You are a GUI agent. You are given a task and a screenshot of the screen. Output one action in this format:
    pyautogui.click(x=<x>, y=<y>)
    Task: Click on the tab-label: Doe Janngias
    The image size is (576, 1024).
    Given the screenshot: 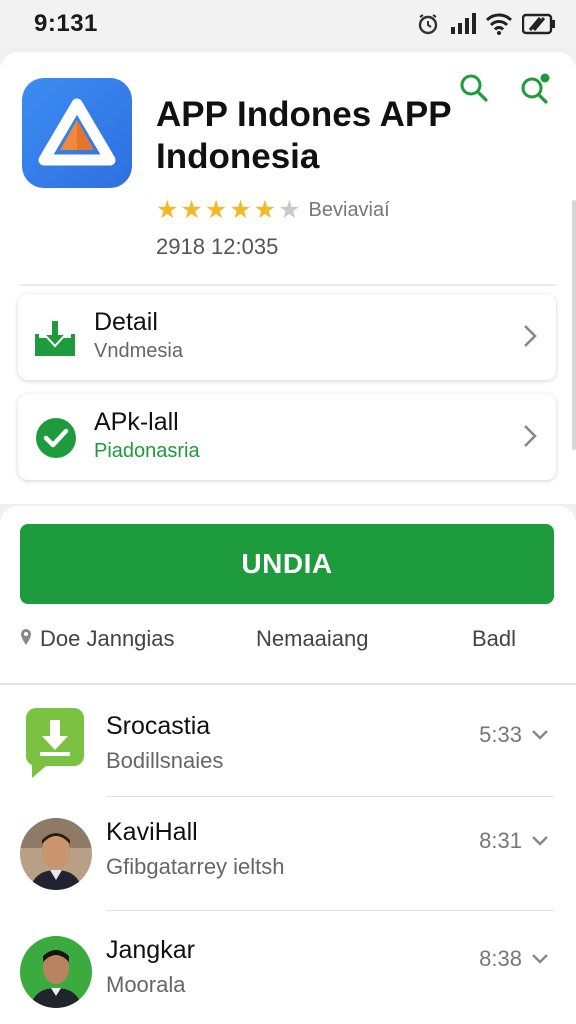 What is the action you would take?
    pyautogui.click(x=107, y=638)
    